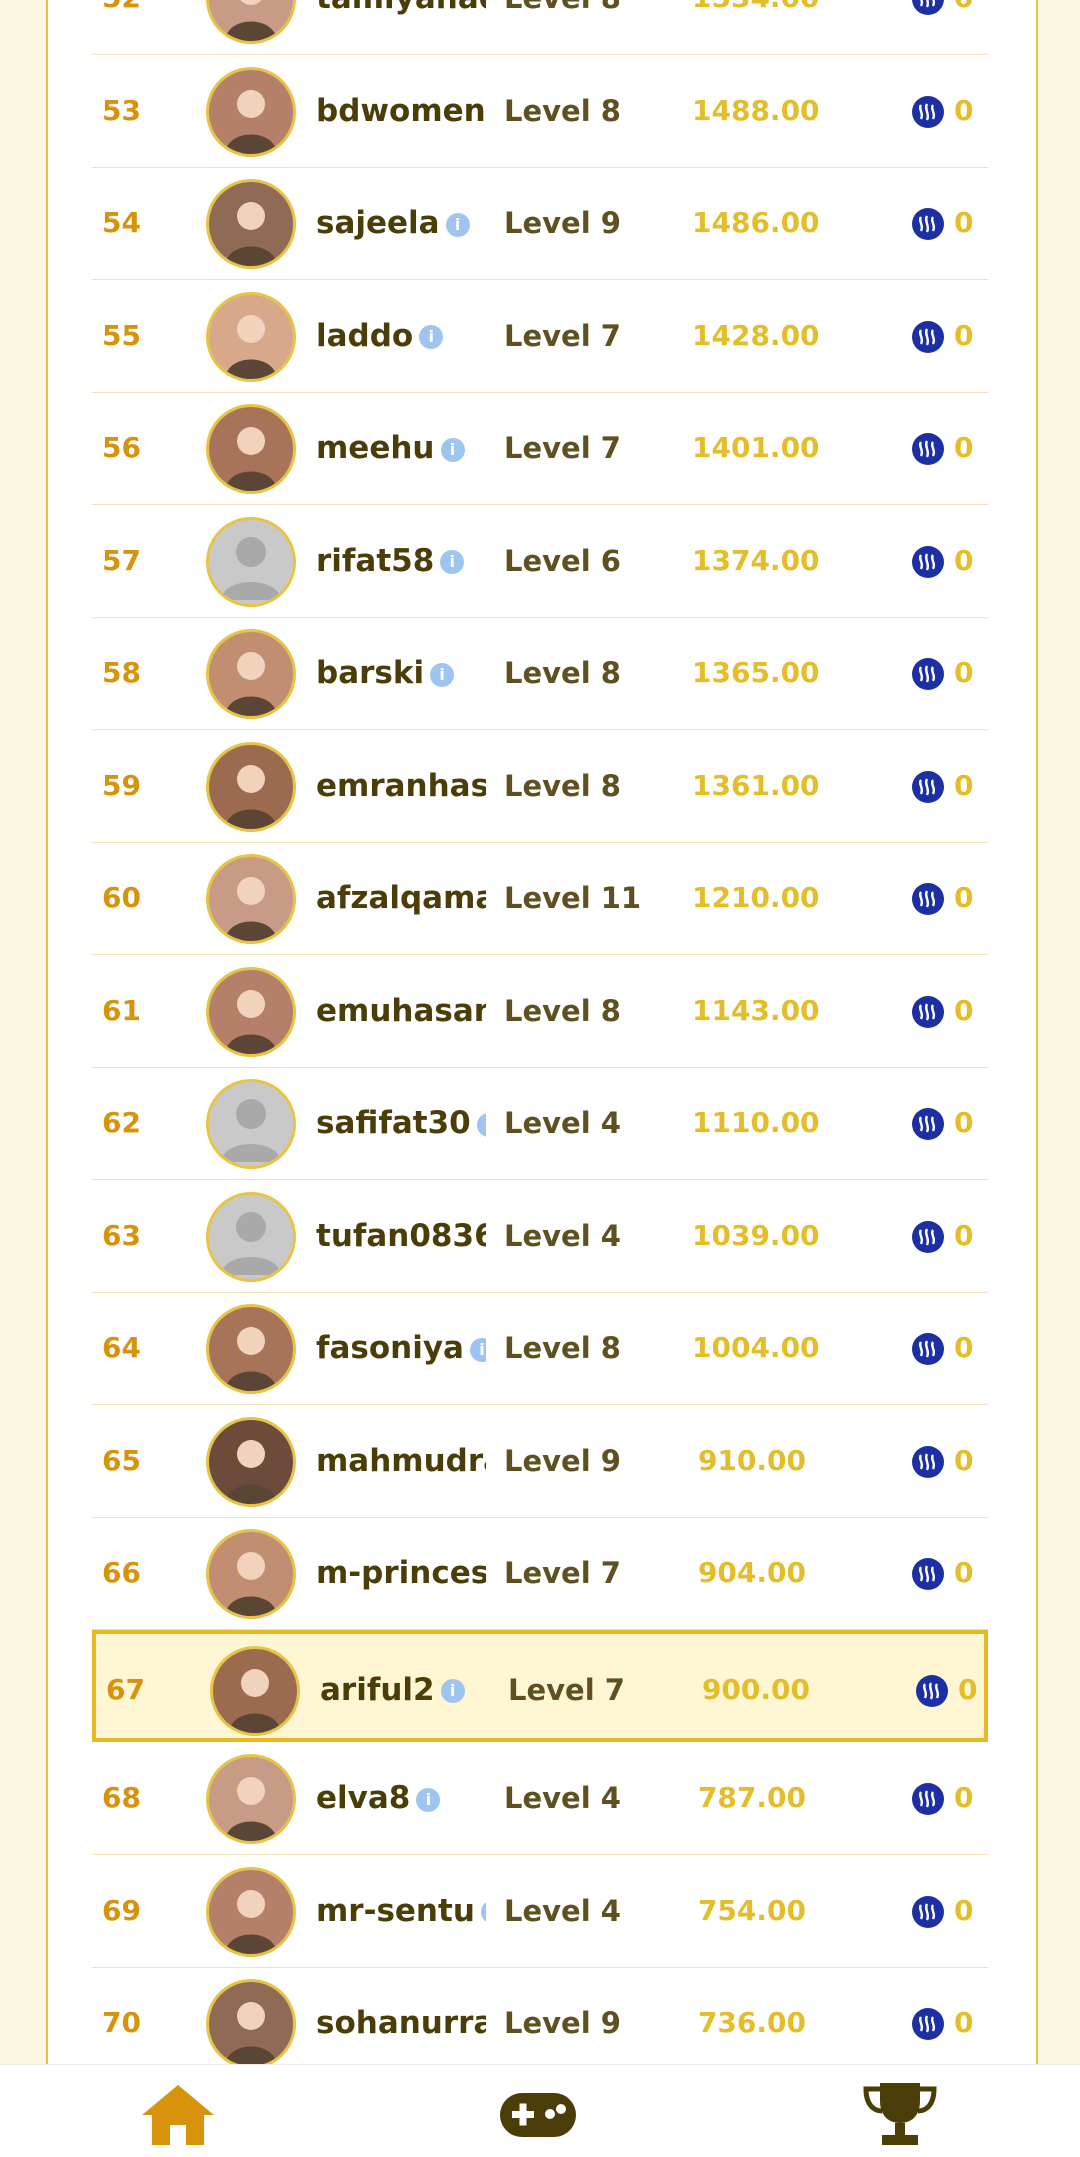 This screenshot has width=1080, height=2157. I want to click on table-row: 65 mahmudrah Level 9 910.00 0, so click(540, 1461).